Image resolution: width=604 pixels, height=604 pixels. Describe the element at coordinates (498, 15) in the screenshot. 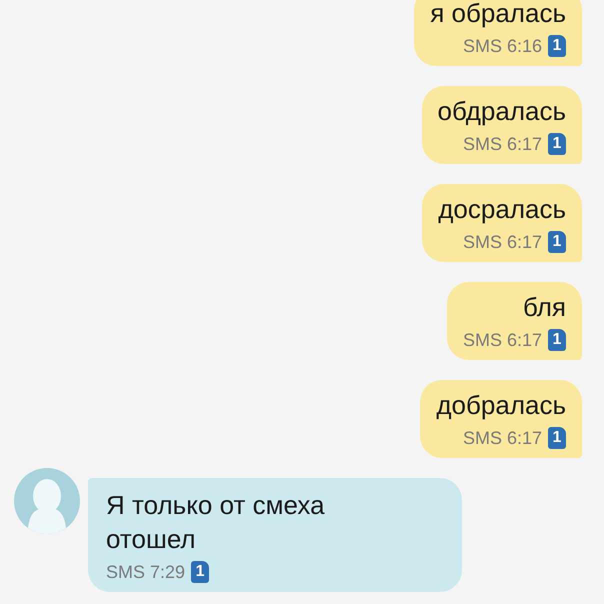

I see `message-text: я обралась` at that location.